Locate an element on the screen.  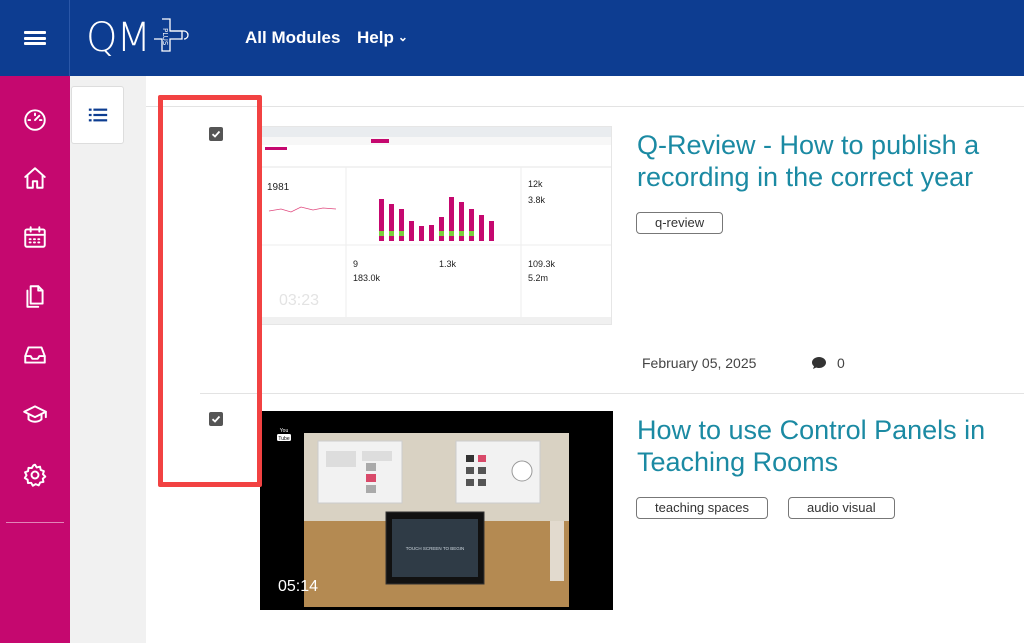
comment-count-value: 0 is located at coordinates (841, 363).